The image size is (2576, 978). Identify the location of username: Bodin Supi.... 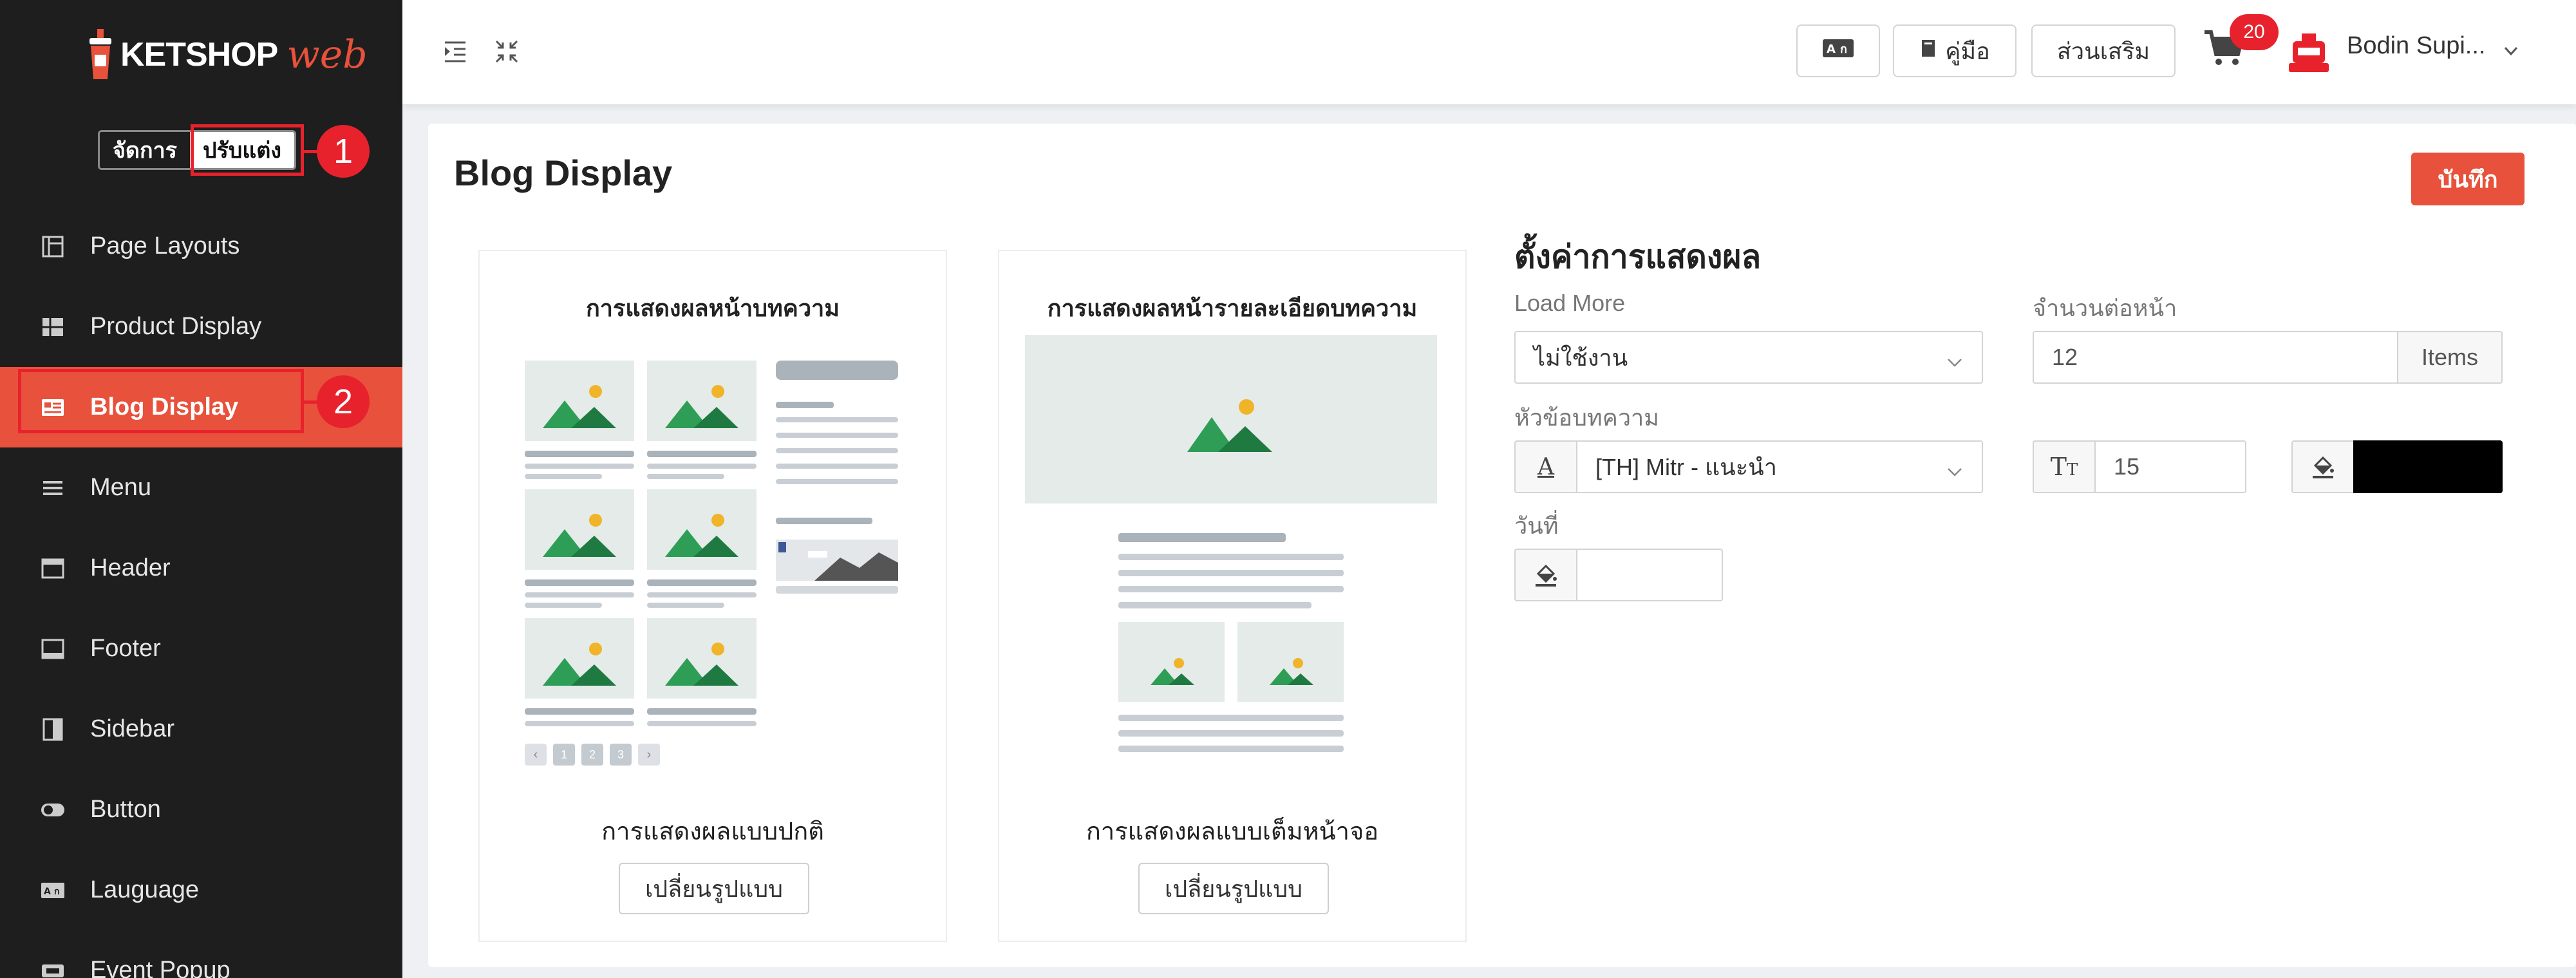
(2416, 46).